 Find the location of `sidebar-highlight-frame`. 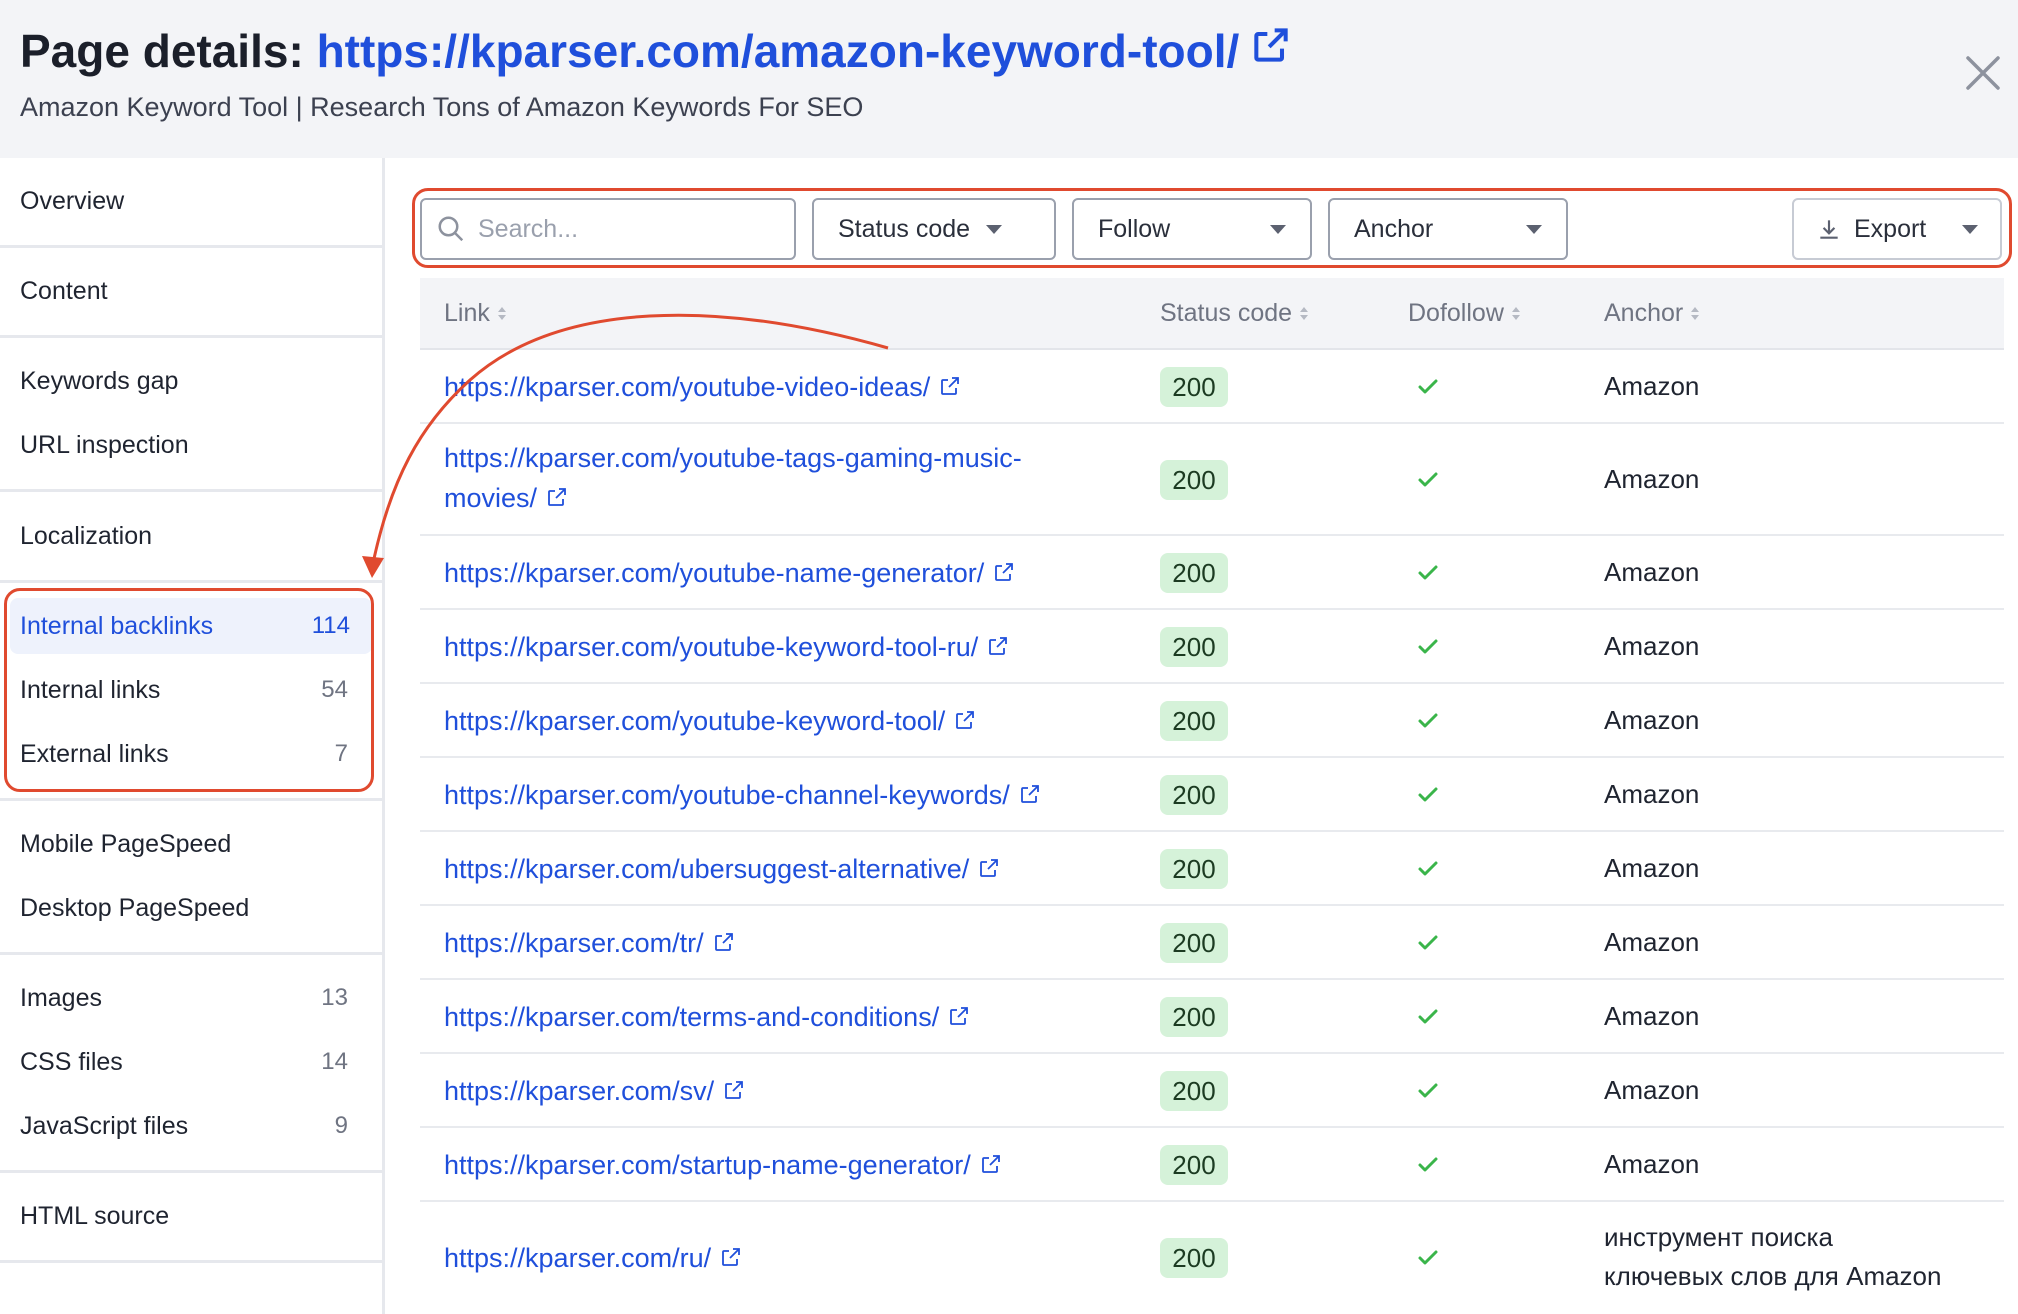

sidebar-highlight-frame is located at coordinates (189, 690).